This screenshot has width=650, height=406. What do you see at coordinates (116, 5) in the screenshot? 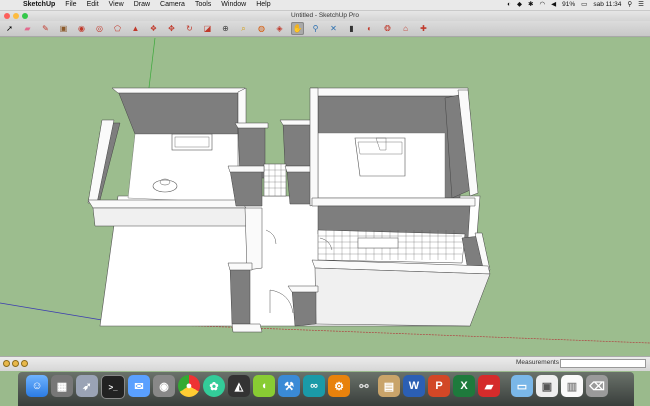
I see `menu-view: View` at bounding box center [116, 5].